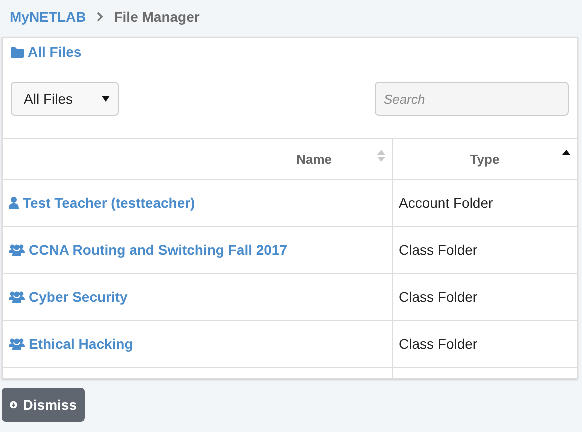  I want to click on table-cell: Account Folder, so click(446, 203).